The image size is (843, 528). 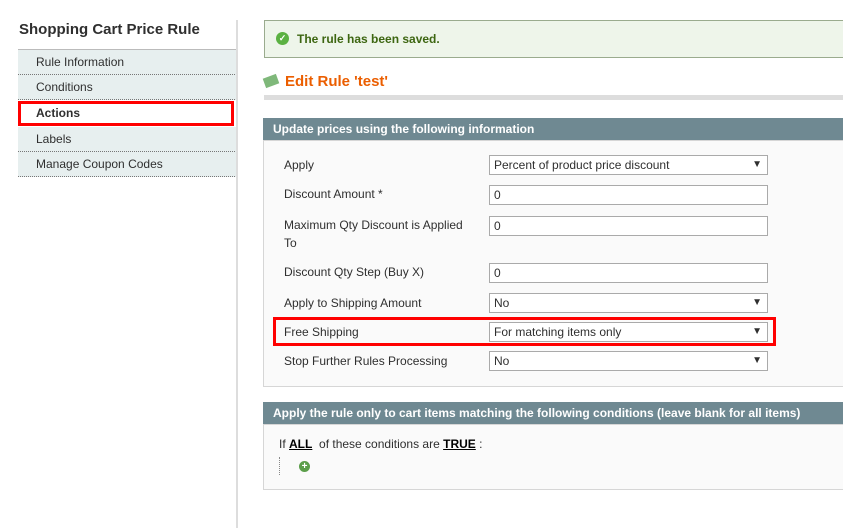 I want to click on discount-amount-input: 0, so click(x=628, y=195).